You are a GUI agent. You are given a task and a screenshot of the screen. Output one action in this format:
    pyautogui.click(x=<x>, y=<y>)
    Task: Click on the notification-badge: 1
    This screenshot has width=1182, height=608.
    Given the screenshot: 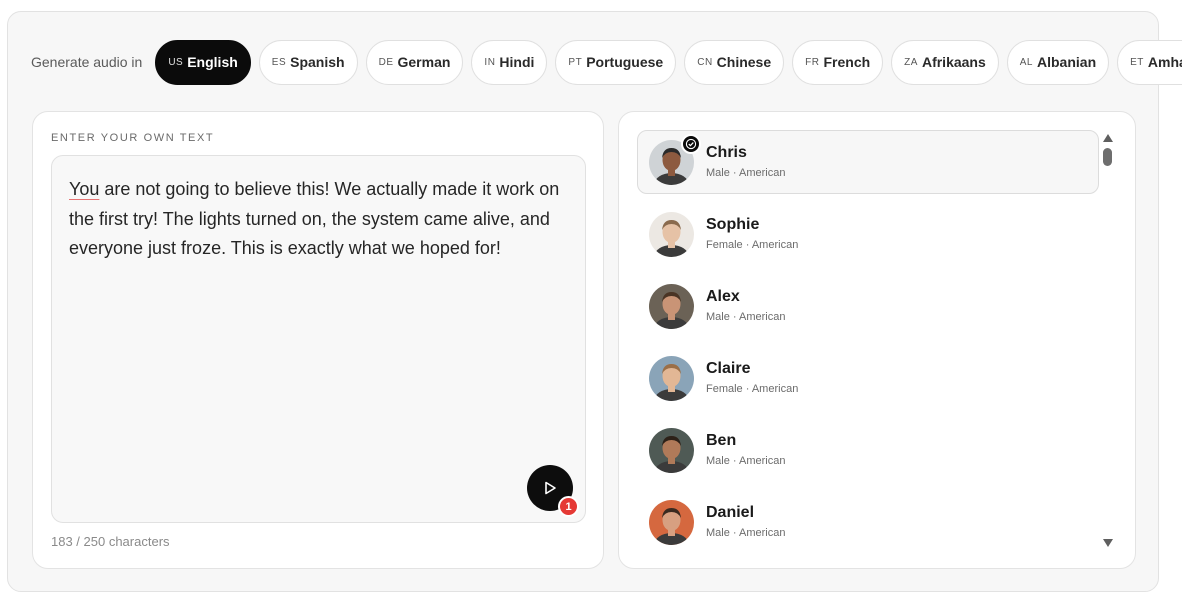 What is the action you would take?
    pyautogui.click(x=568, y=506)
    